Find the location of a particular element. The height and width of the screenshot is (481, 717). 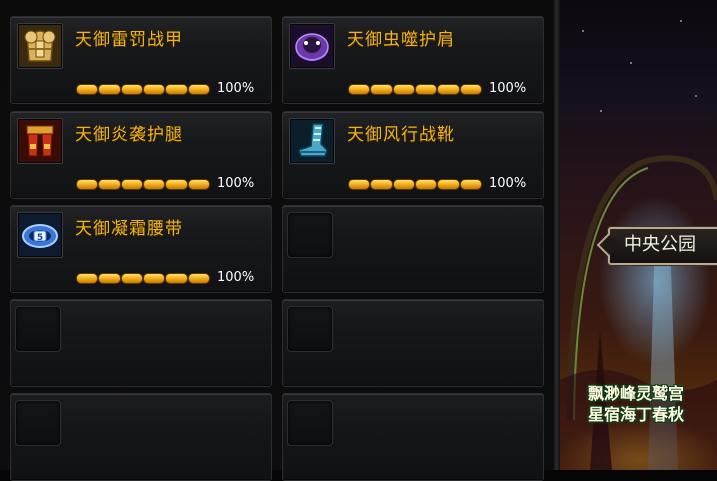

blue-belt-icon: 5 is located at coordinates (40, 235).